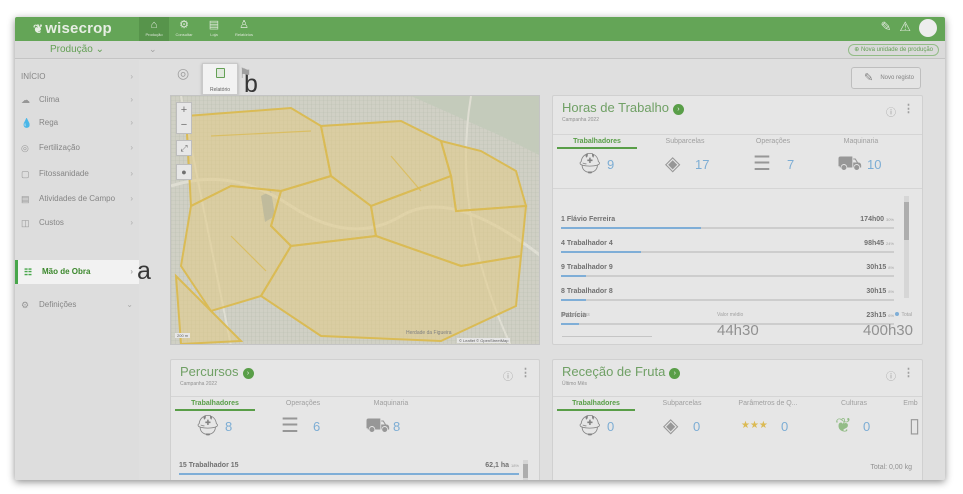  What do you see at coordinates (184, 110) in the screenshot?
I see `zoom-in-button: +` at bounding box center [184, 110].